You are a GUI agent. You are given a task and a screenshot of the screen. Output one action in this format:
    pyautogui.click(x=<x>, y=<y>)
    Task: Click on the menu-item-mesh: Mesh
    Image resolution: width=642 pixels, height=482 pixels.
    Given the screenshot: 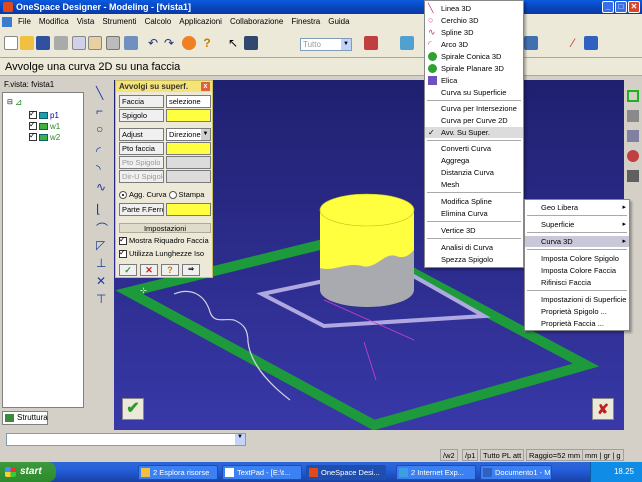 What is the action you would take?
    pyautogui.click(x=474, y=184)
    